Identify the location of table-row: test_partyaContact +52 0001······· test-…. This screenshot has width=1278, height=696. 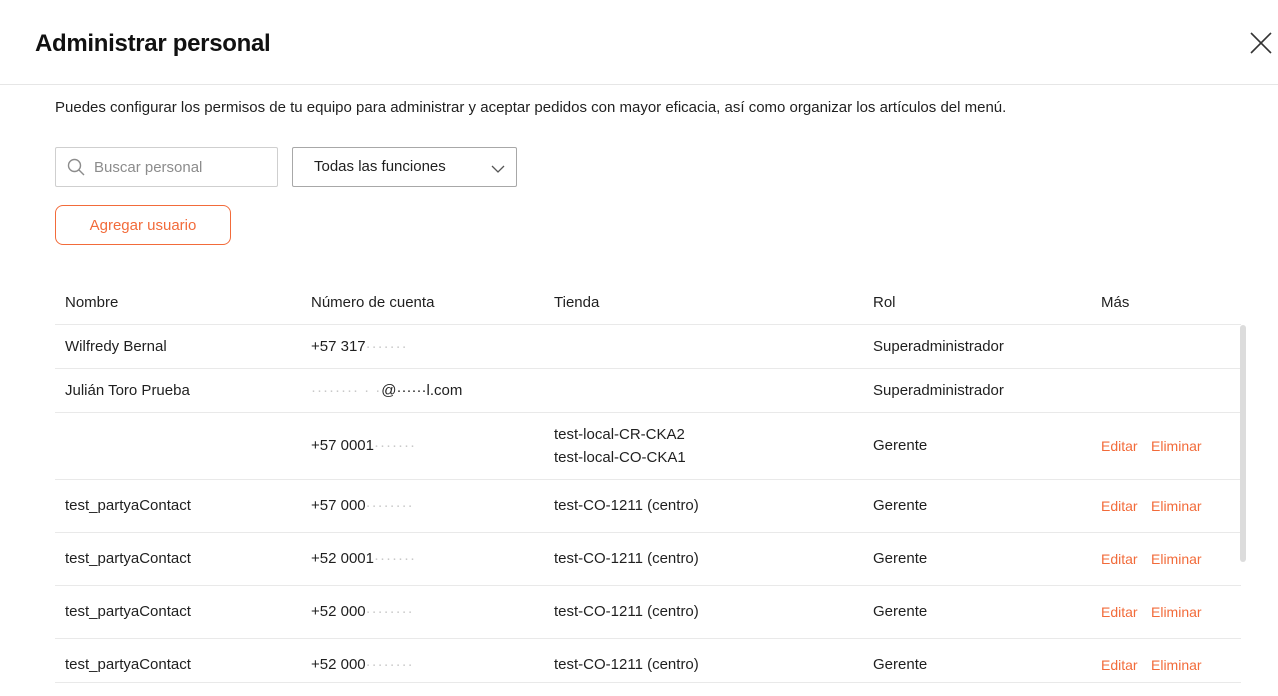
(648, 559).